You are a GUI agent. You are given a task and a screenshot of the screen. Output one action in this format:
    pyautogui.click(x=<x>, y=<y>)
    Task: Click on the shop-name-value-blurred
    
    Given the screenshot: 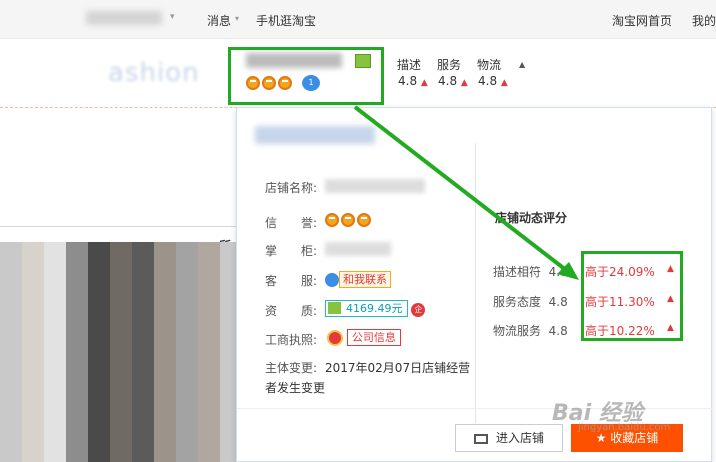 What is the action you would take?
    pyautogui.click(x=375, y=186)
    